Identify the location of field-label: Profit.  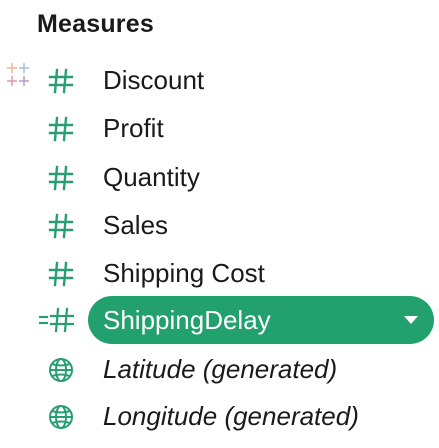
(133, 128).